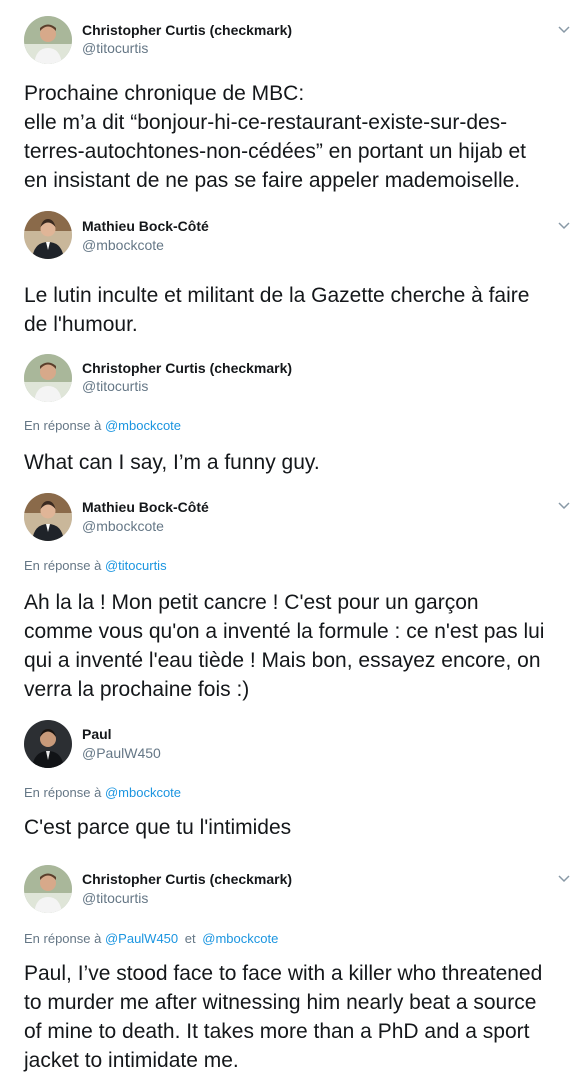 The height and width of the screenshot is (1086, 586). I want to click on avatar-paul, so click(48, 744).